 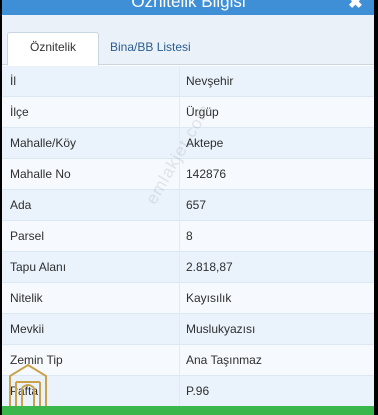 I want to click on dialog-title: Öznitelik Bilgisi, so click(x=188, y=5).